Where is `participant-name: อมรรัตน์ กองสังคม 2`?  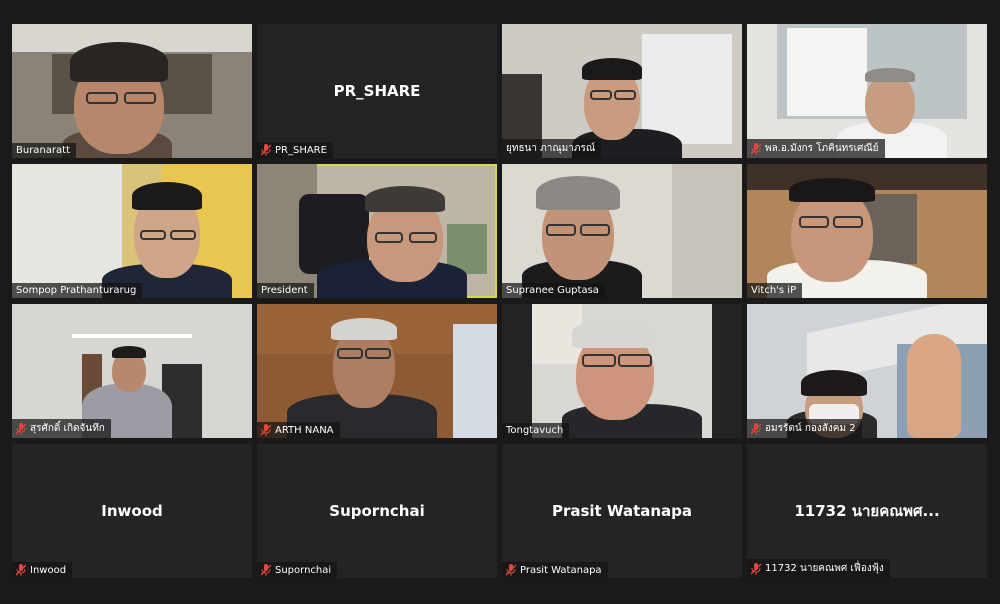
participant-name: อมรรัตน์ กองสังคม 2 is located at coordinates (810, 428).